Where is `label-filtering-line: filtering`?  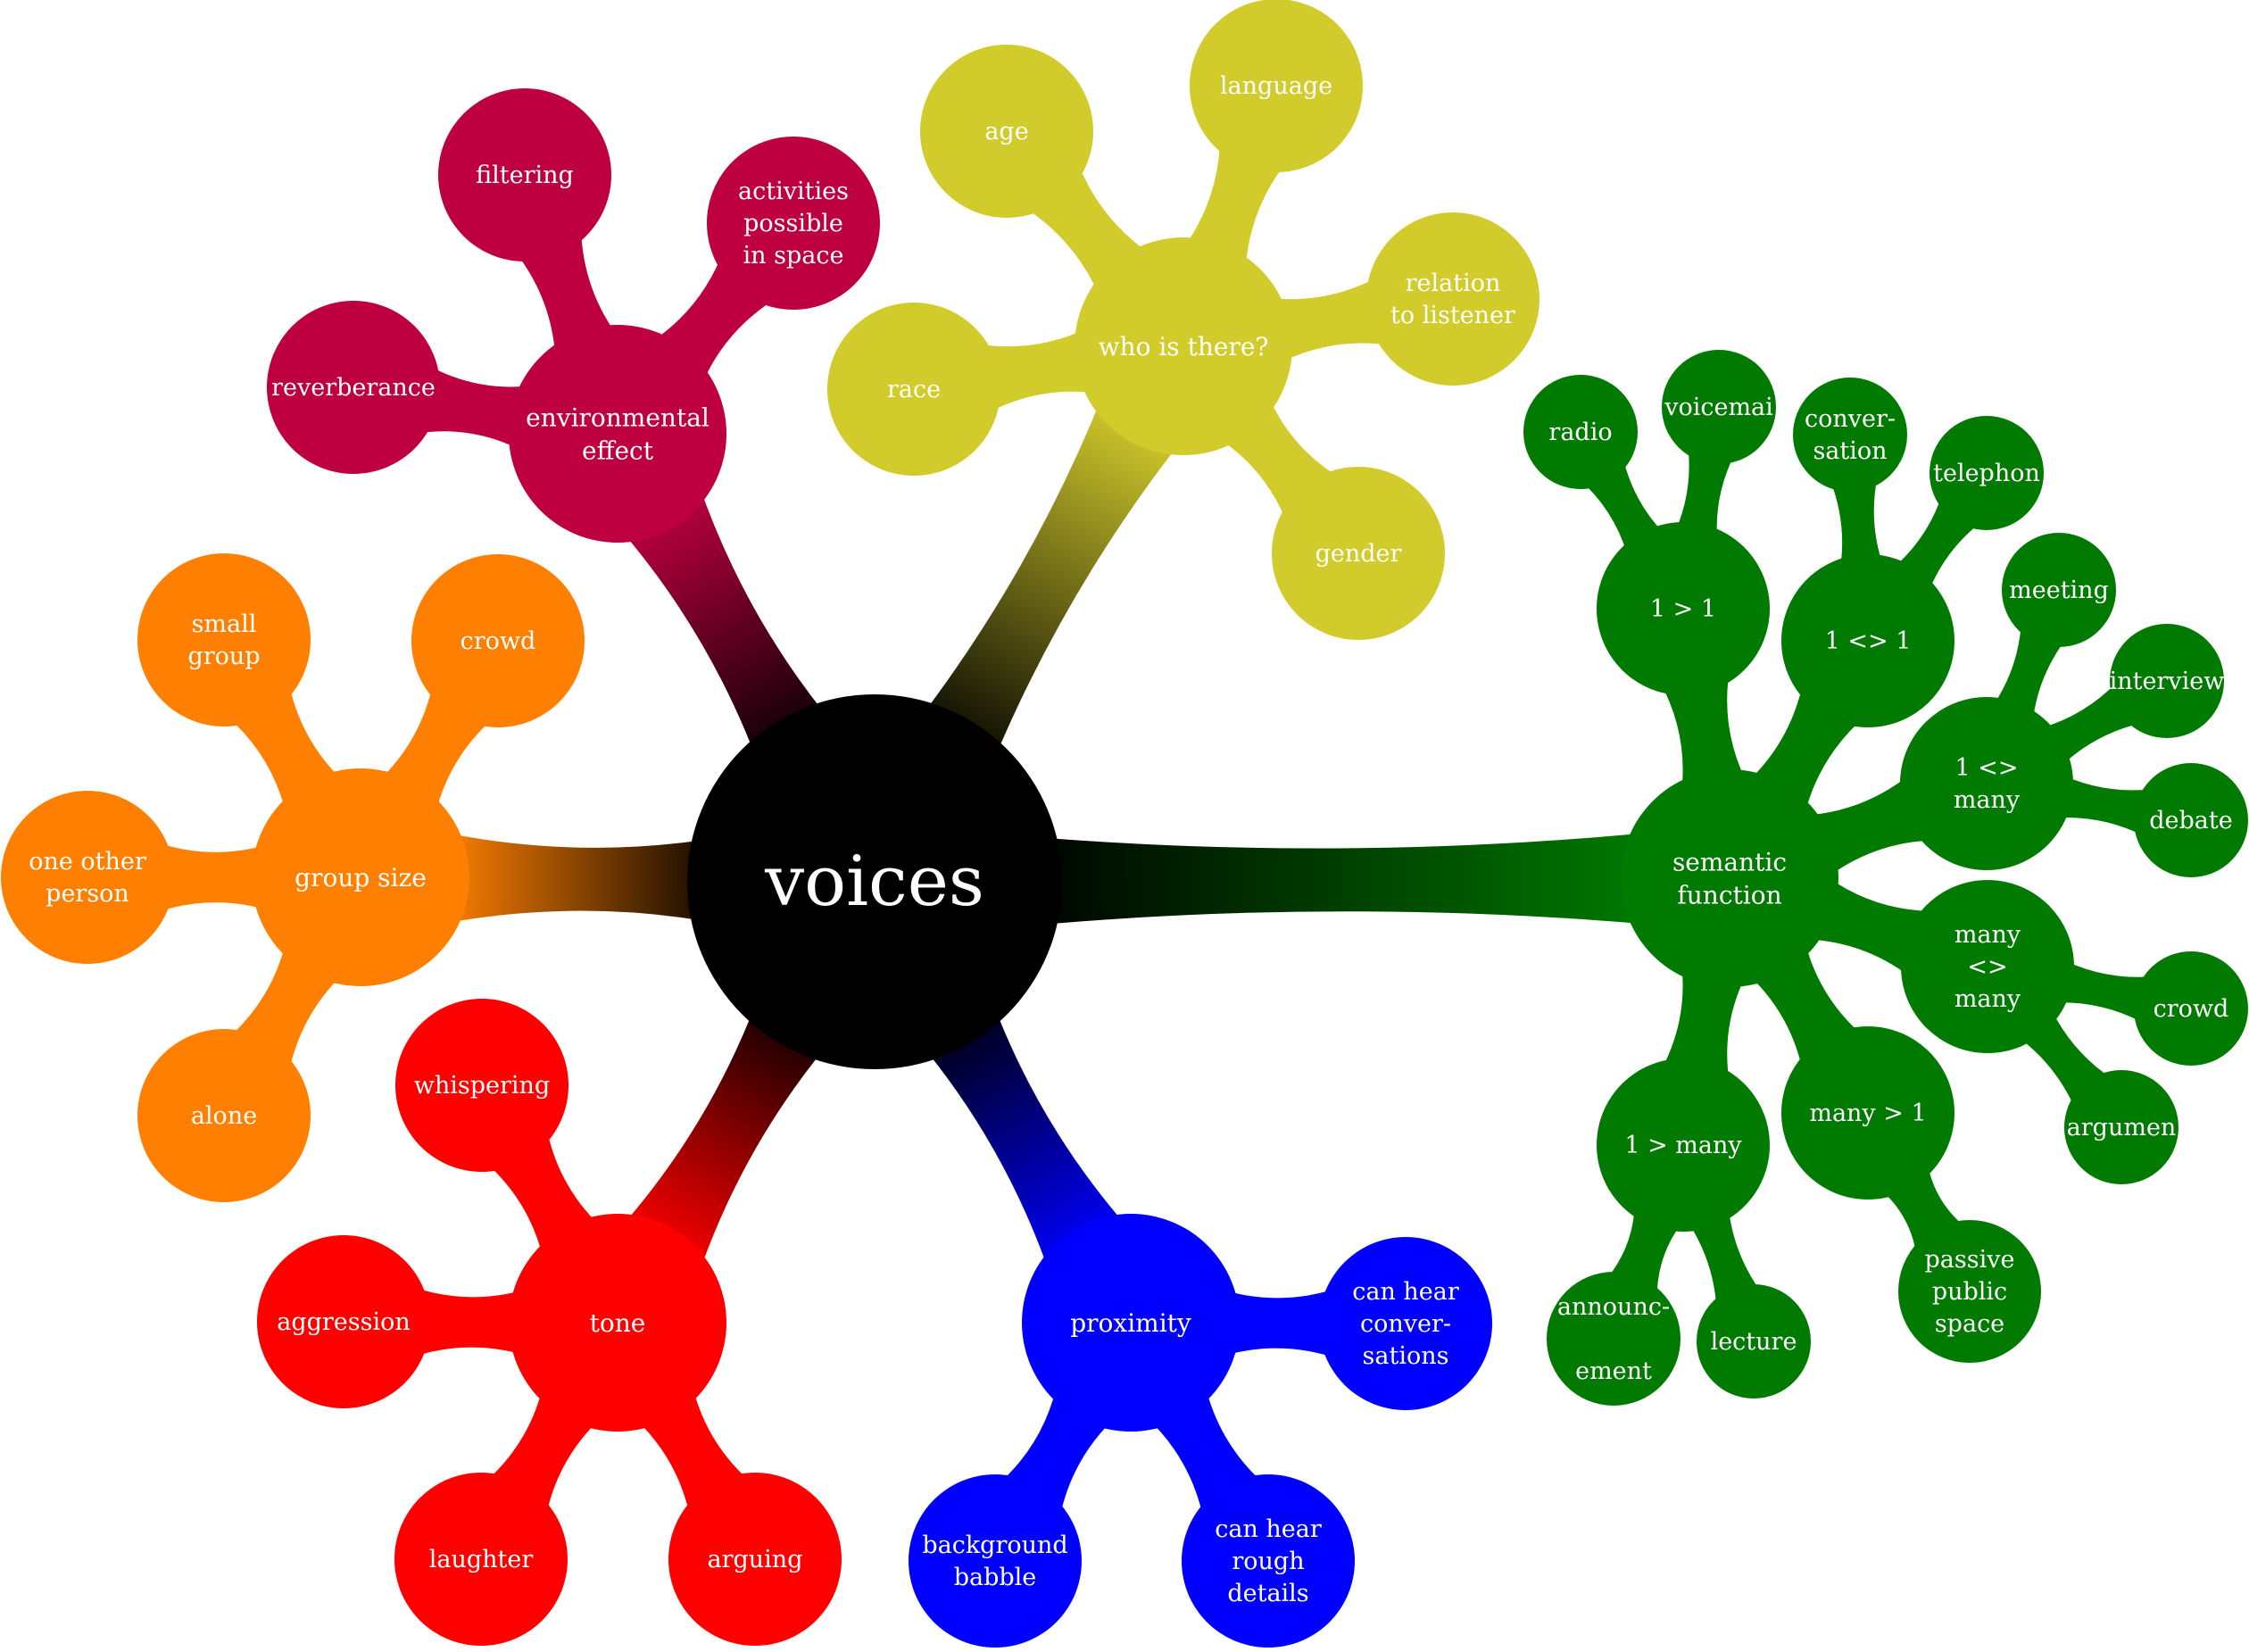
label-filtering-line: filtering is located at coordinates (525, 176).